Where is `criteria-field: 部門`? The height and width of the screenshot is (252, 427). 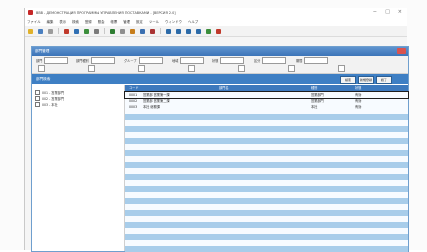 criteria-field: 部門 is located at coordinates (52, 60).